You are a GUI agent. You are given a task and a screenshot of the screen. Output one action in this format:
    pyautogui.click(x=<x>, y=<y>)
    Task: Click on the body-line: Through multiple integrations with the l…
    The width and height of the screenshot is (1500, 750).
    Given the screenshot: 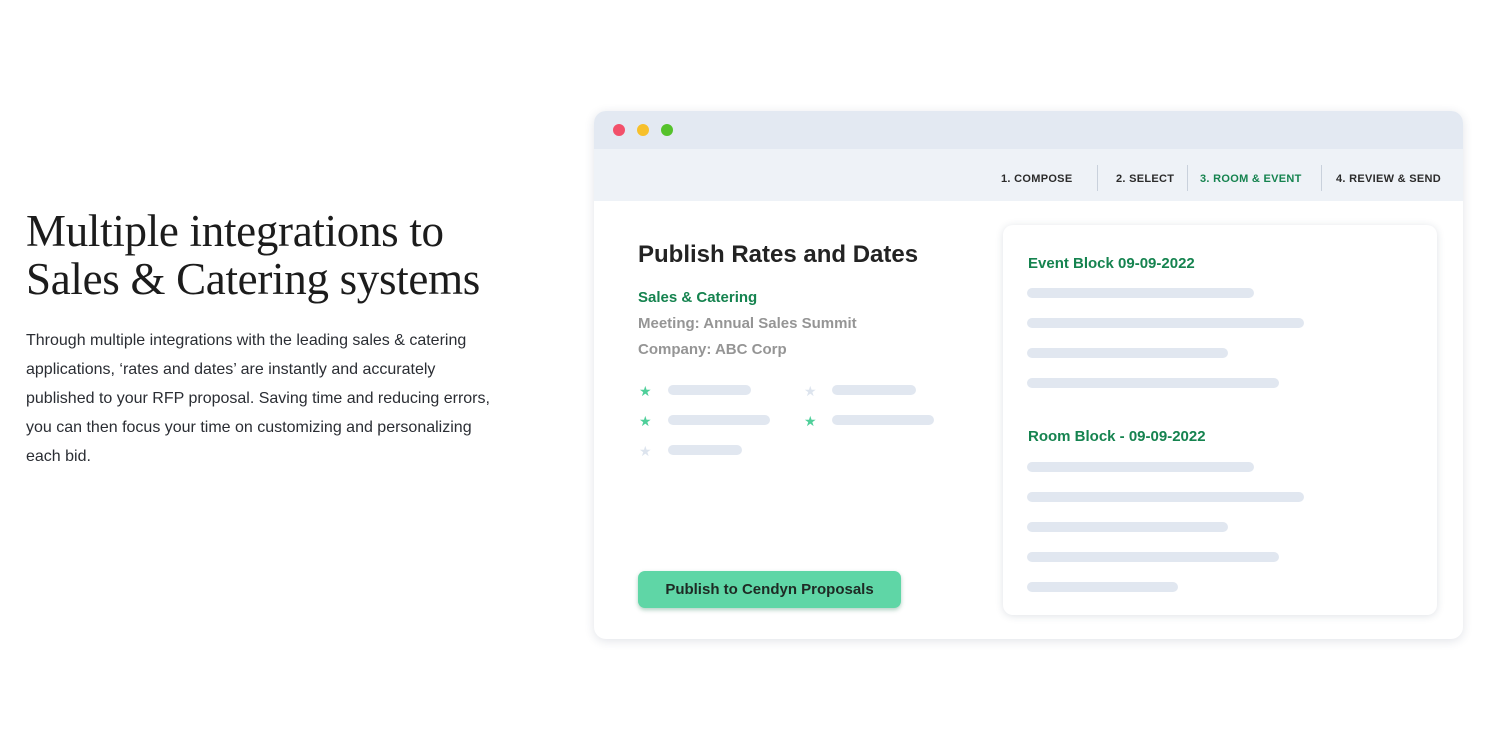 What is the action you would take?
    pyautogui.click(x=246, y=340)
    